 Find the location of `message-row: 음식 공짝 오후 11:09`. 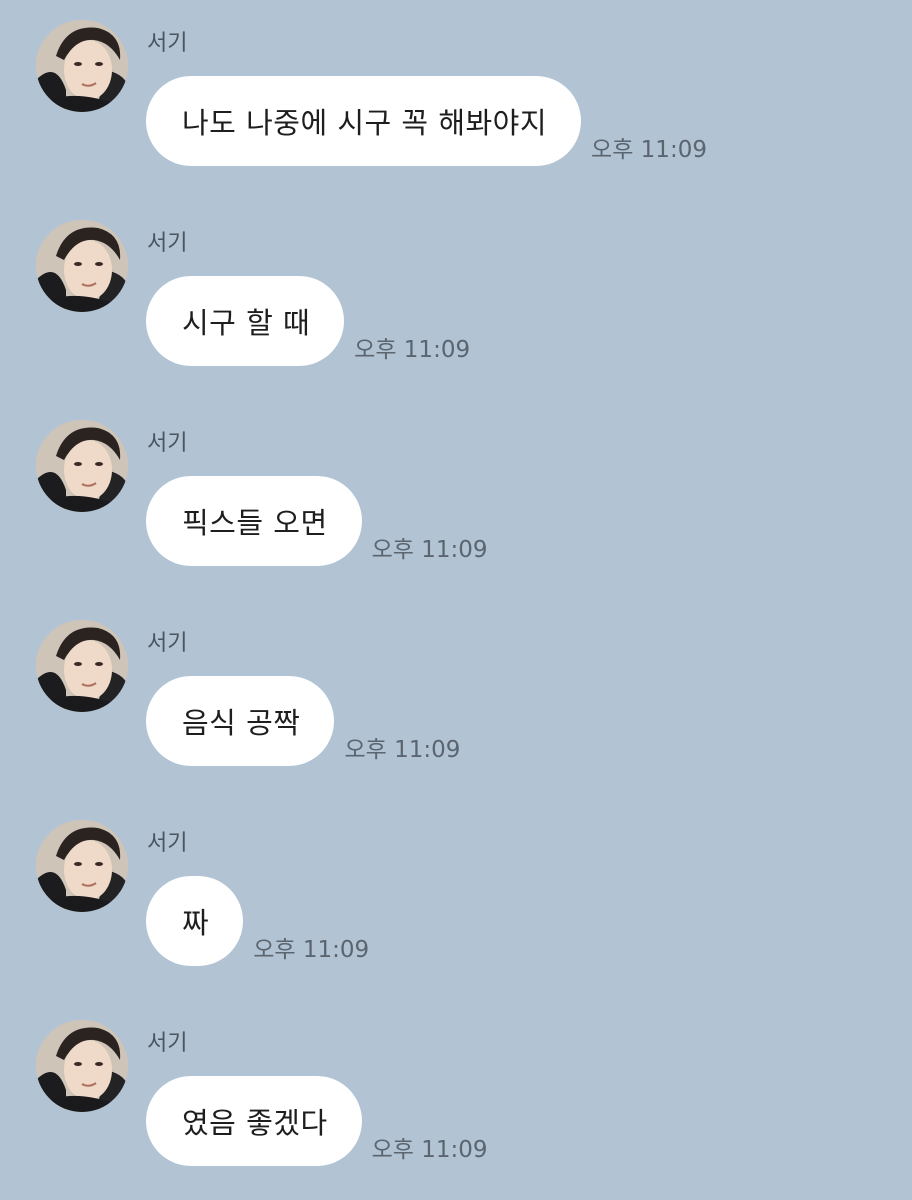

message-row: 음식 공짝 오후 11:09 is located at coordinates (303, 721).